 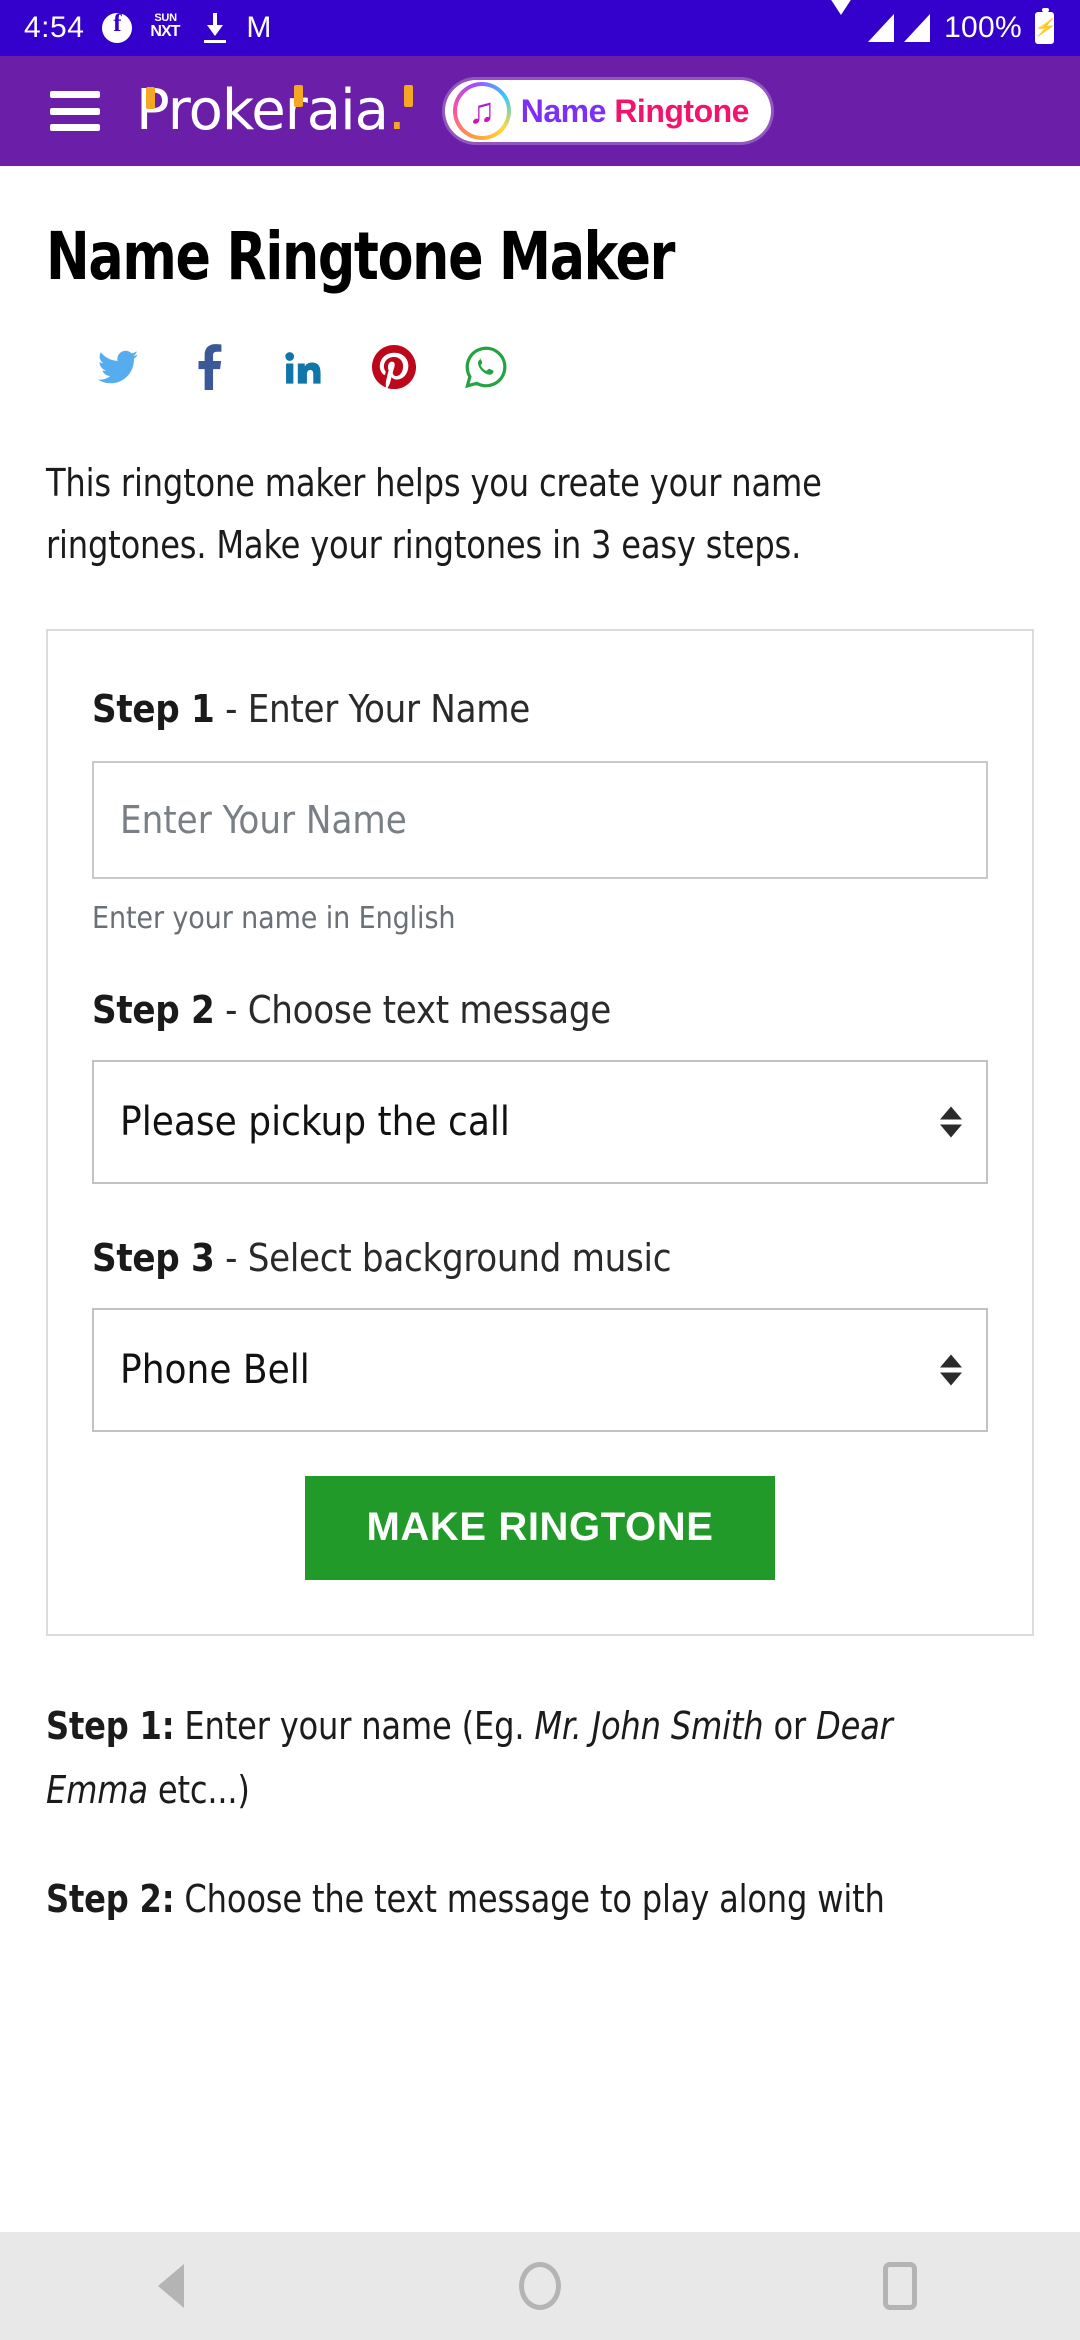 I want to click on text-message-select: Please pickup the call, so click(x=540, y=1121).